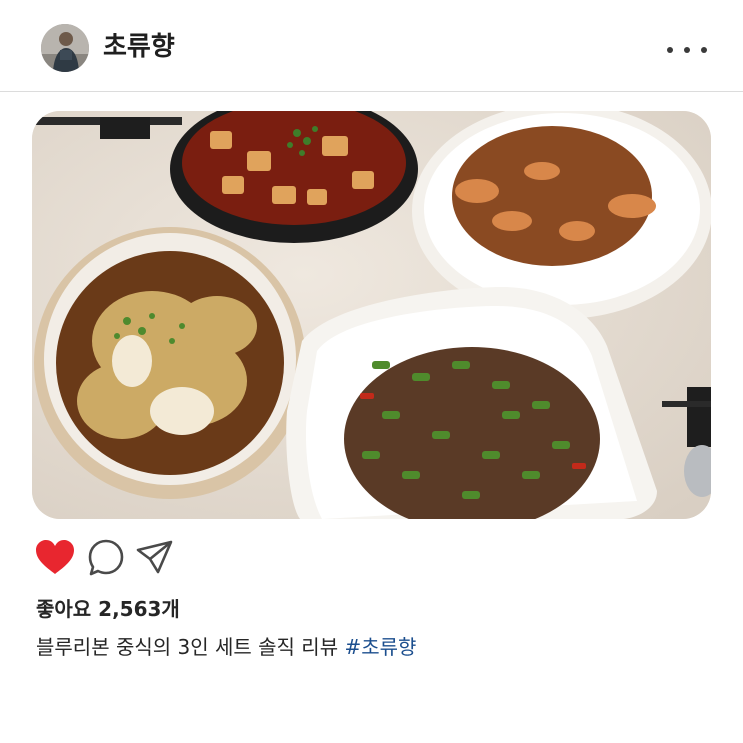 Image resolution: width=743 pixels, height=743 pixels. I want to click on likes-count: 좋아요 2,563개, so click(108, 609).